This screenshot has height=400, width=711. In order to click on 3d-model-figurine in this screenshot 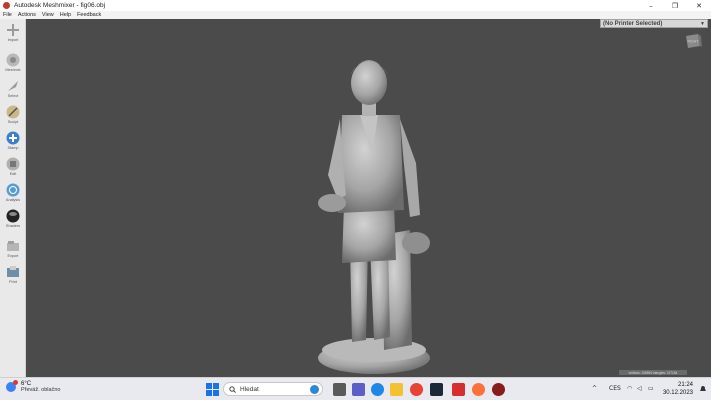, I will do `click(372, 212)`.